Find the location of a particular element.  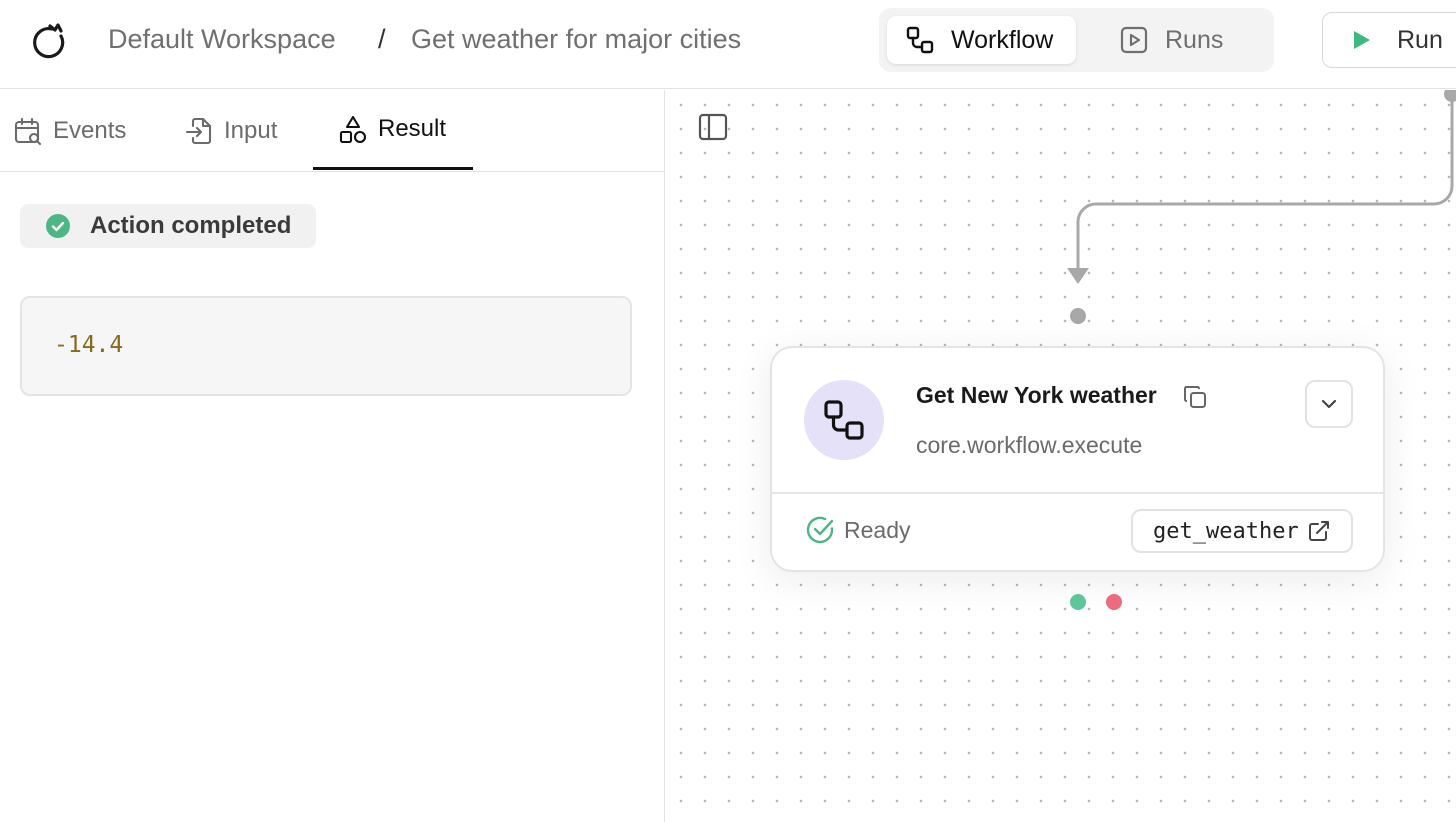

tab-events: Events is located at coordinates (69, 130).